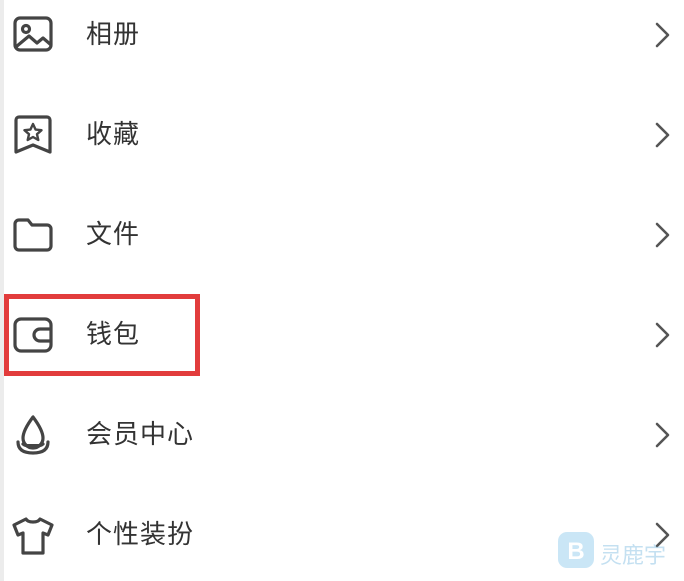 The image size is (684, 581). What do you see at coordinates (113, 135) in the screenshot?
I see `menu-item-label: 收藏` at bounding box center [113, 135].